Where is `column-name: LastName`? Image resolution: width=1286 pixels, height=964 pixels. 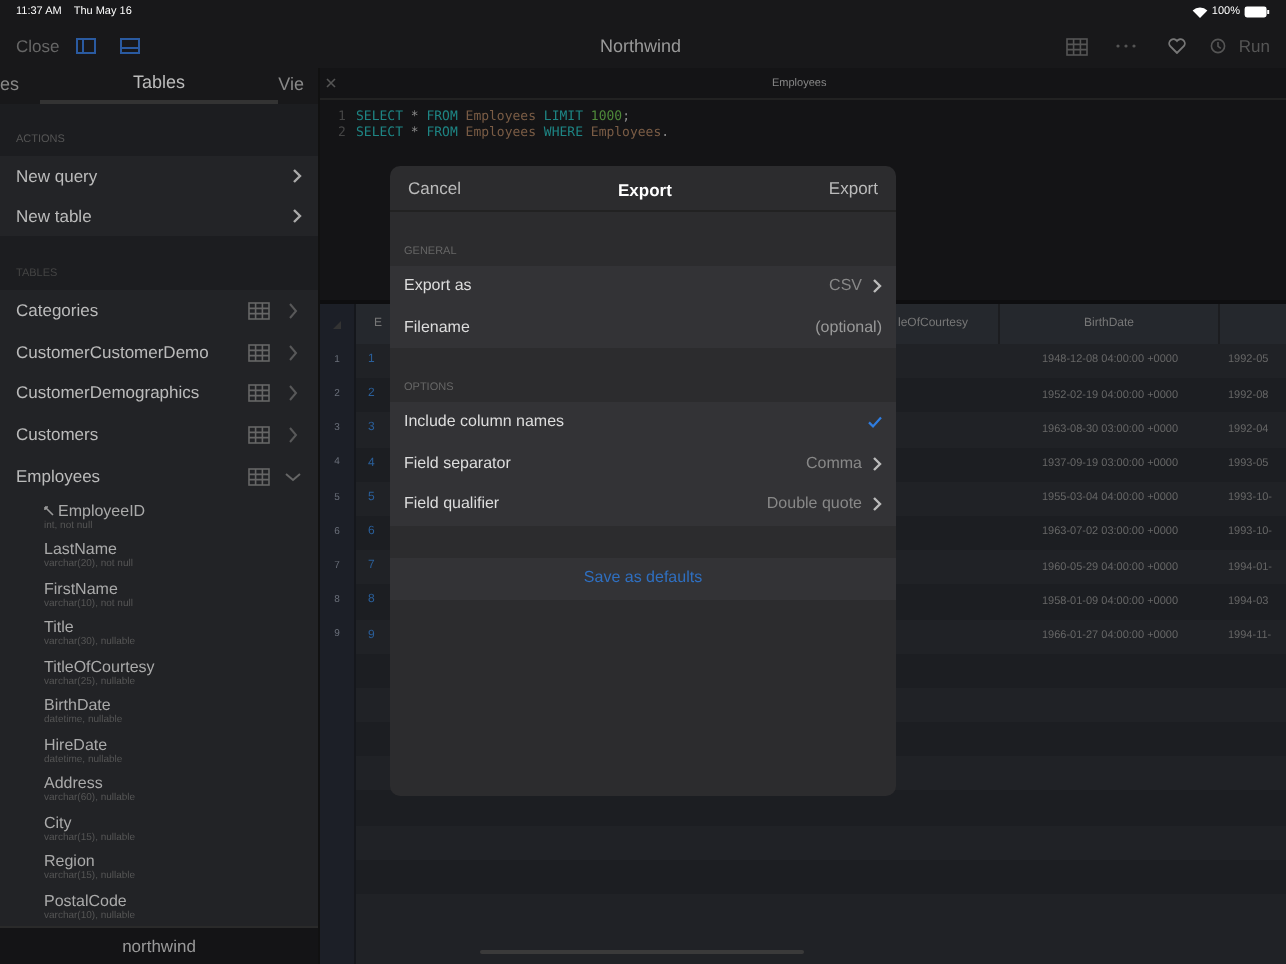
column-name: LastName is located at coordinates (80, 549).